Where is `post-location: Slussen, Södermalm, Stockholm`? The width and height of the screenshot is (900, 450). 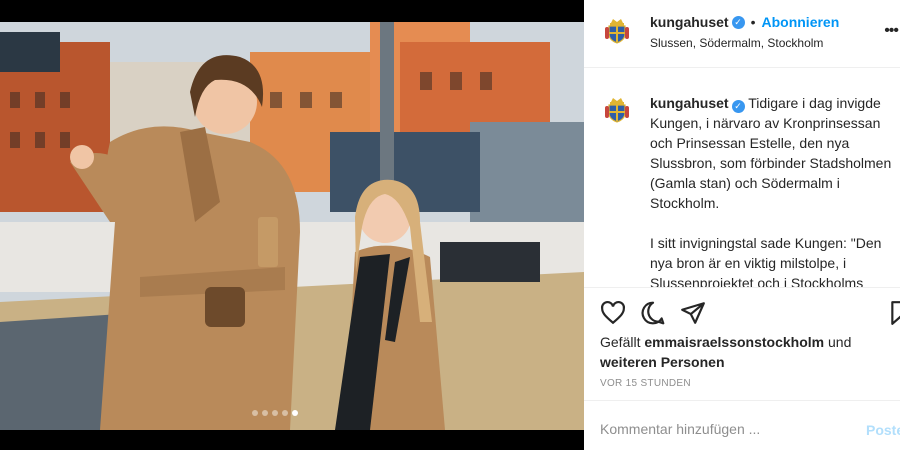
post-location: Slussen, Södermalm, Stockholm is located at coordinates (736, 43).